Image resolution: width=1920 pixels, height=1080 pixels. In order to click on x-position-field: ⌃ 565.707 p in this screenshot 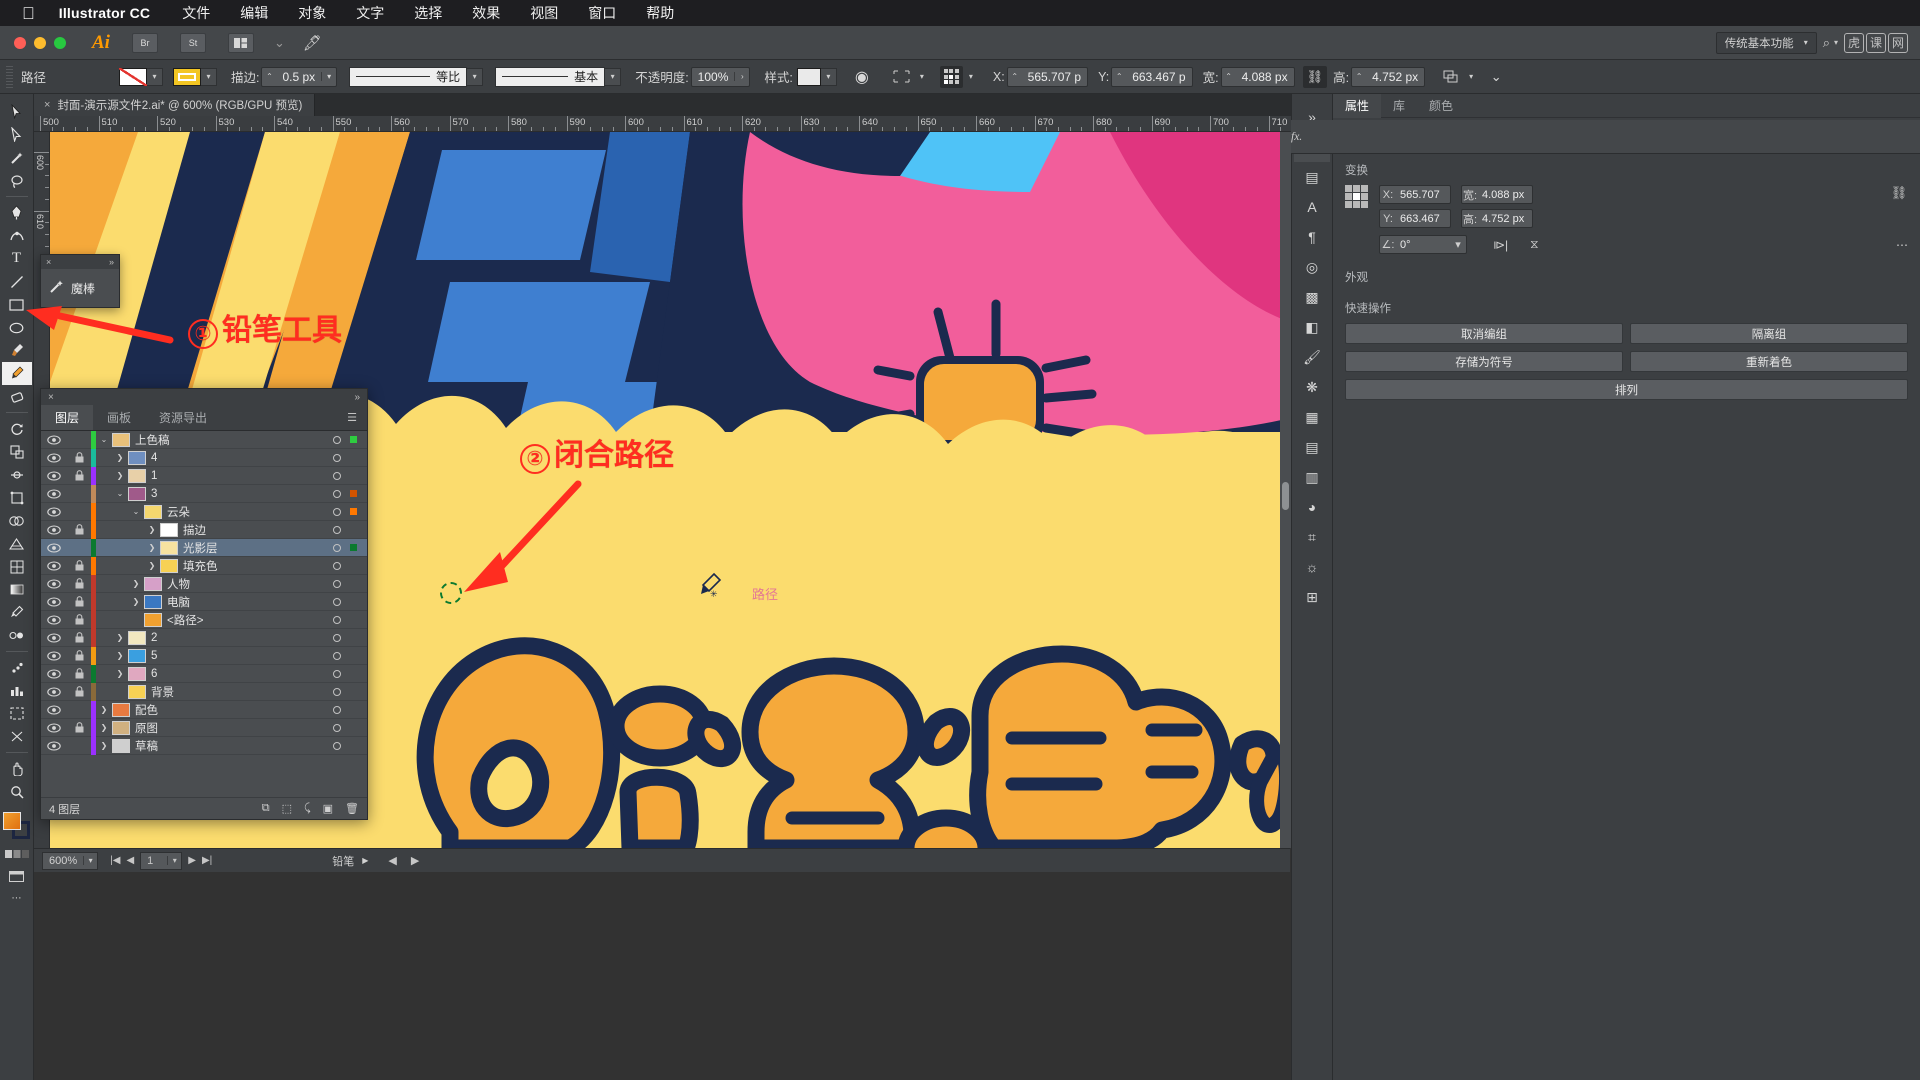, I will do `click(1047, 76)`.